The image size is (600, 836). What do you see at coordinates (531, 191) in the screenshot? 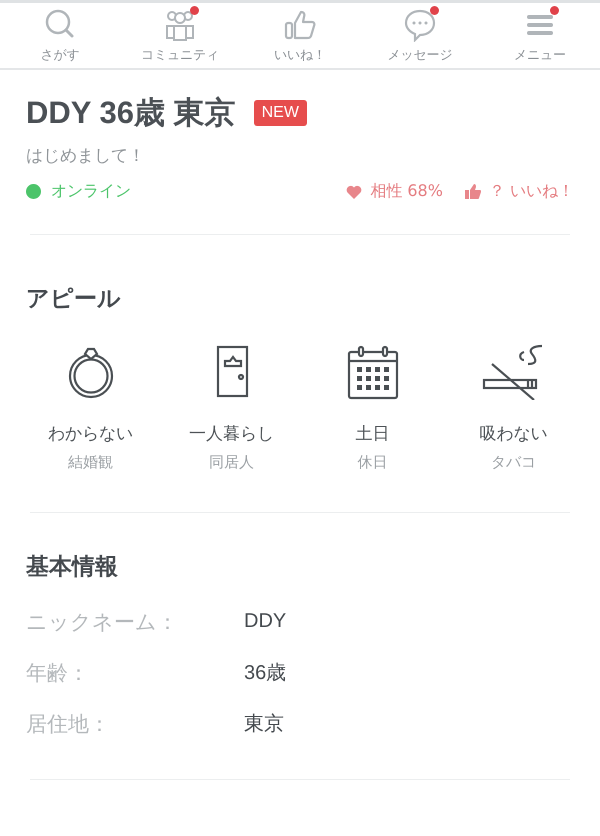
I see `likes-link: ？ いいね！` at bounding box center [531, 191].